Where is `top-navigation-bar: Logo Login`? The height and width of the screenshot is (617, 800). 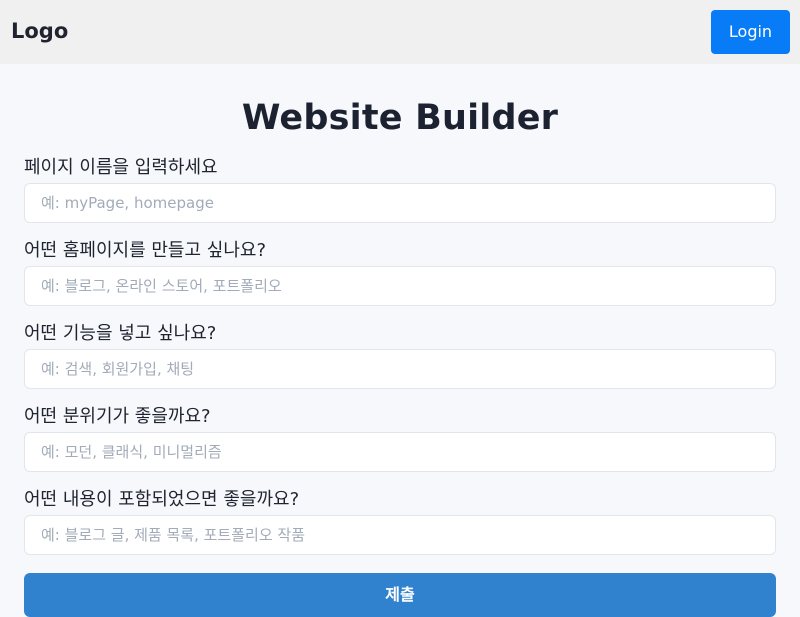 top-navigation-bar: Logo Login is located at coordinates (400, 32).